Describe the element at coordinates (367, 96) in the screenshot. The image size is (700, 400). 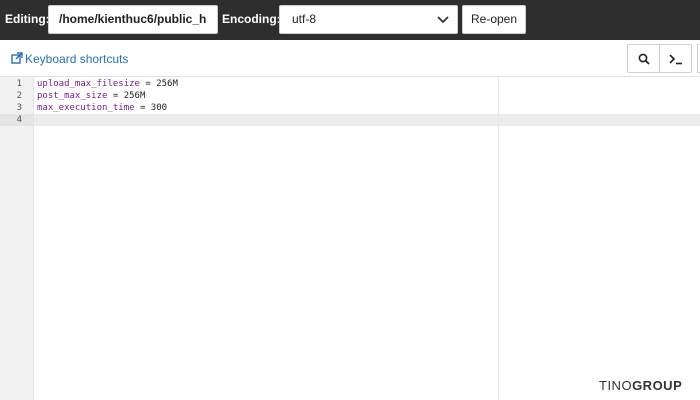
I see `code-line: post_max_size = 256M` at that location.